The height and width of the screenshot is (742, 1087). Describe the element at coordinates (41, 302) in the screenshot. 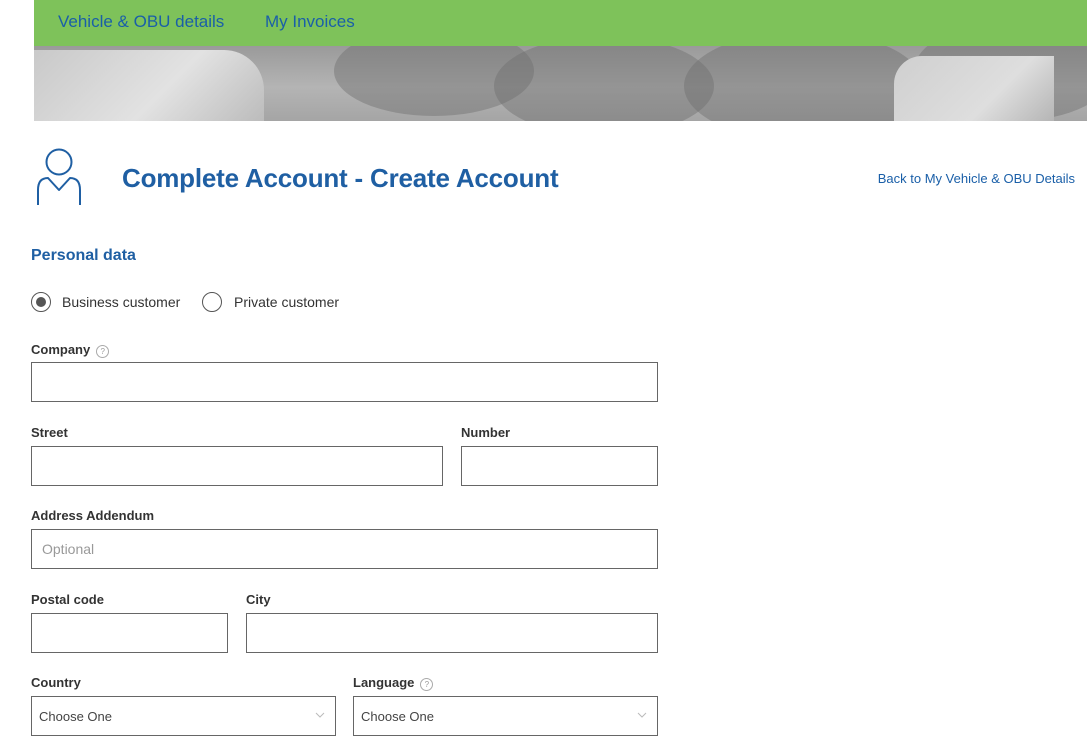

I see `radio-business-customer` at that location.